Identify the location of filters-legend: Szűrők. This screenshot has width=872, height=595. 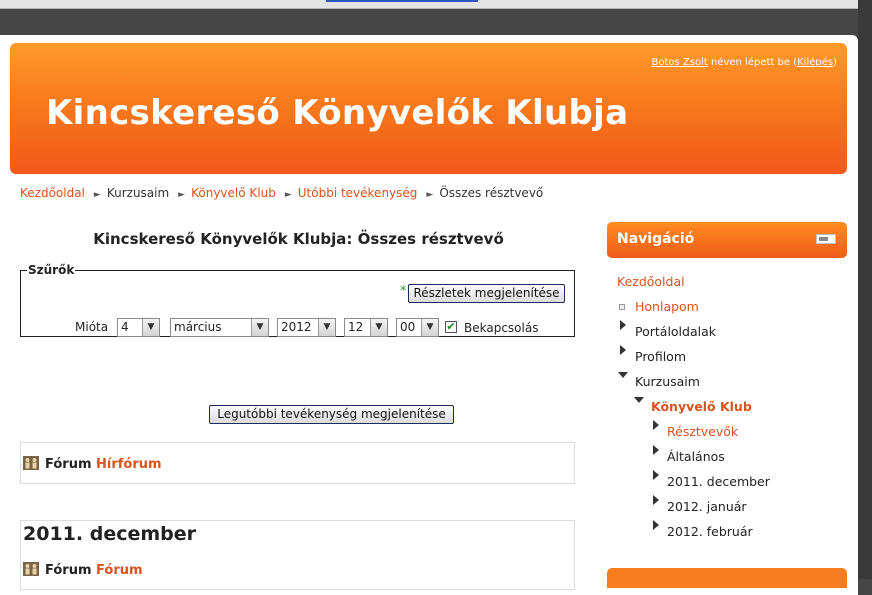
(51, 270).